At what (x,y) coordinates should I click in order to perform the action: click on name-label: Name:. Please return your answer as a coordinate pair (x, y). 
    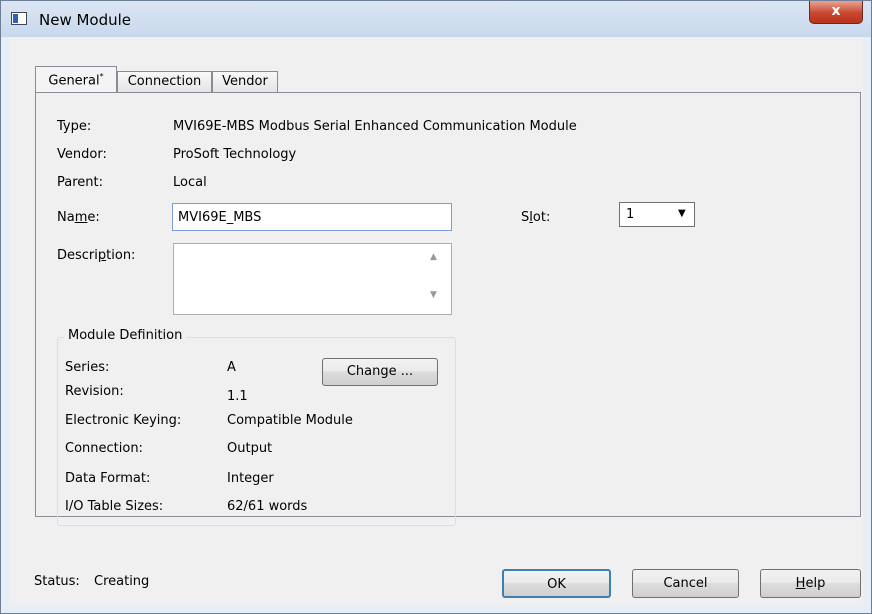
    Looking at the image, I should click on (78, 217).